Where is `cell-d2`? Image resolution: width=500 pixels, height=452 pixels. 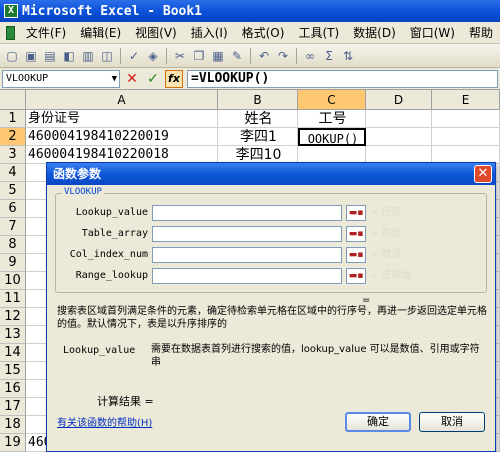
cell-d2 is located at coordinates (399, 137).